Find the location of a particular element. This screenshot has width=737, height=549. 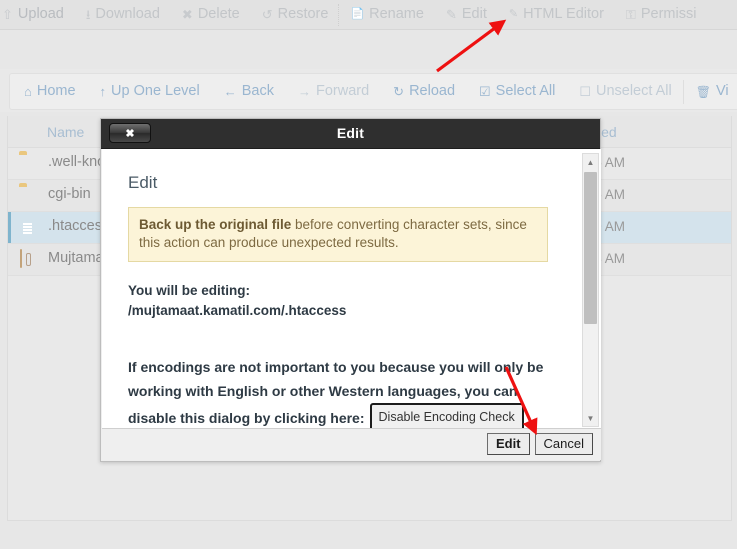

nav-unselect-all: ☐ Unselect All is located at coordinates (625, 91).